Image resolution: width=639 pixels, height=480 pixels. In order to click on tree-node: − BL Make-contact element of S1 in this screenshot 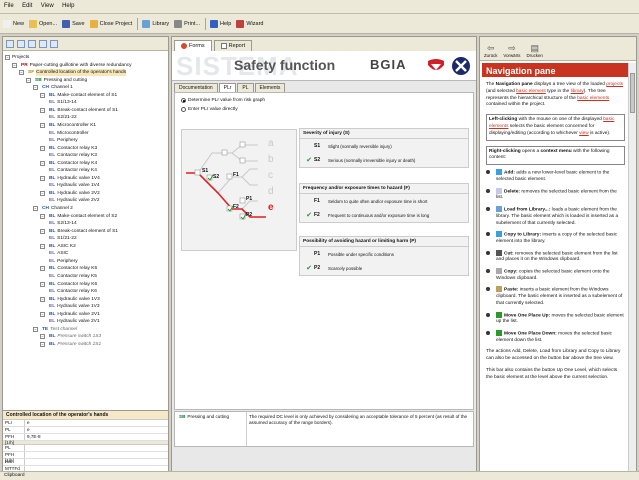, I will do `click(78, 95)`.